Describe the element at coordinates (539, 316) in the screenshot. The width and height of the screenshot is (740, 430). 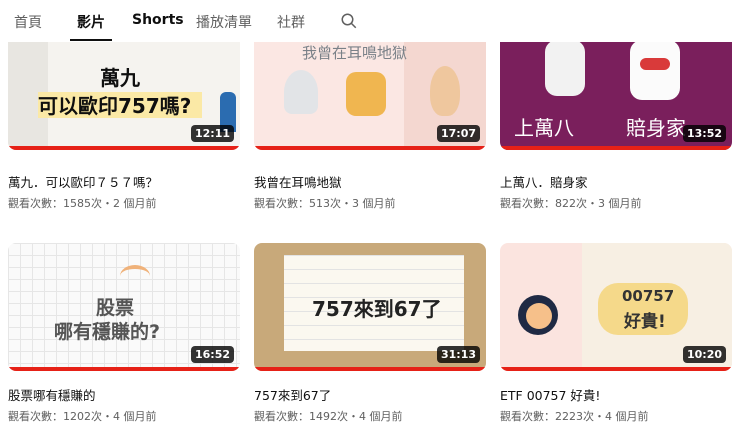
I see `thumbnail-character` at that location.